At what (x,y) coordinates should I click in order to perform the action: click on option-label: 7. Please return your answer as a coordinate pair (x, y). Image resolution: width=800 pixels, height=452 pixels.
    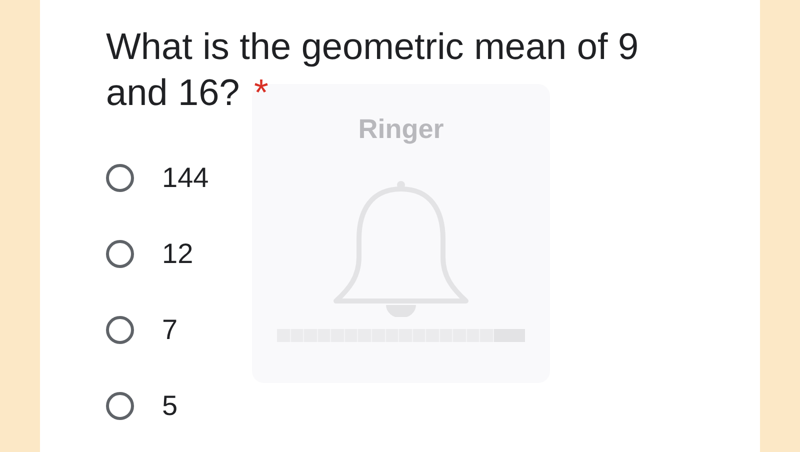
    Looking at the image, I should click on (170, 330).